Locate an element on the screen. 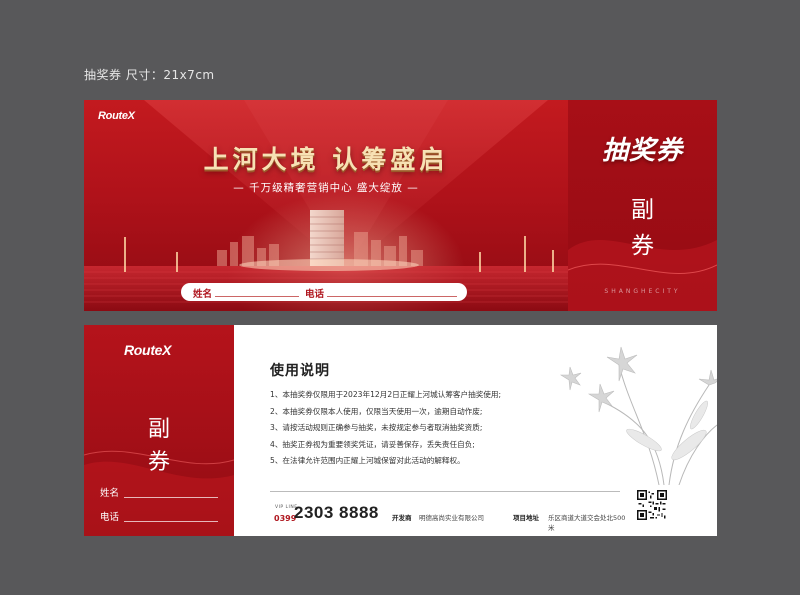 This screenshot has width=800, height=595. stub-latin-text: SHANGHECITY is located at coordinates (642, 291).